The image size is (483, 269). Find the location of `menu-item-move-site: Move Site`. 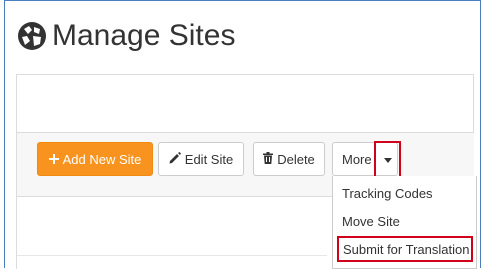

menu-item-move-site: Move Site is located at coordinates (405, 221).